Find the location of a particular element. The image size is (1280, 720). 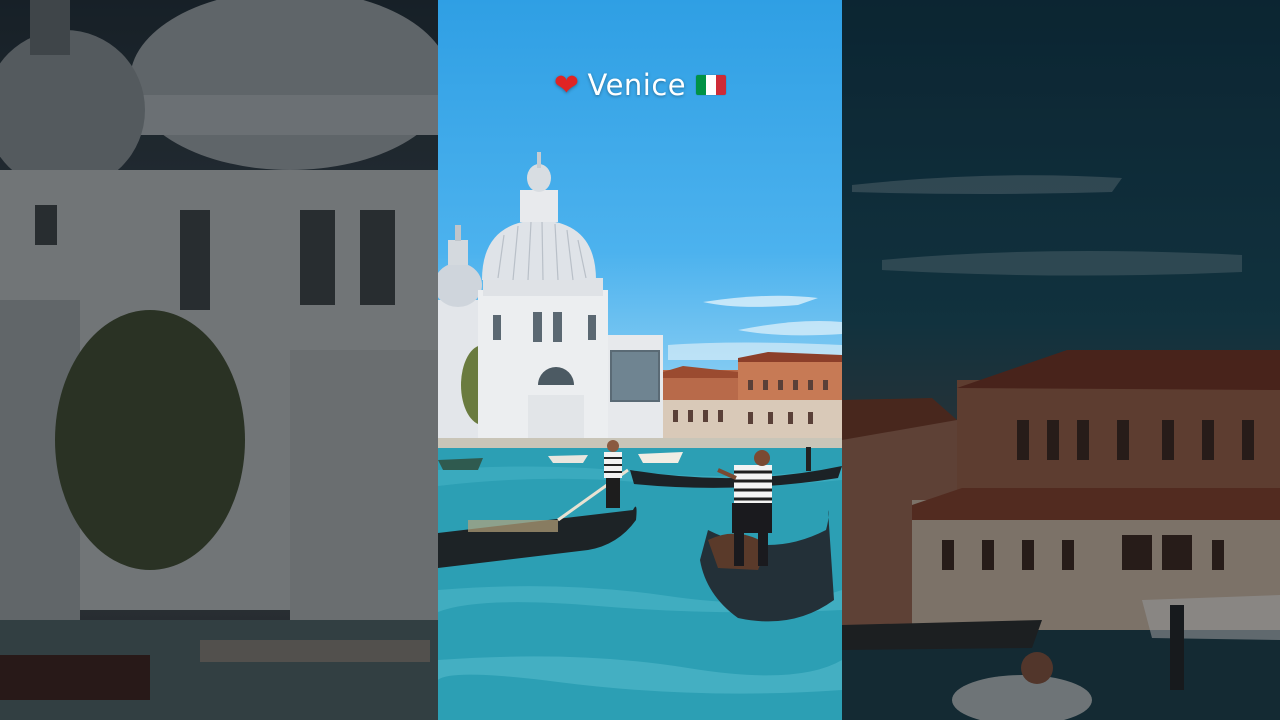

title-overlay: ❤ Venice is located at coordinates (640, 84).